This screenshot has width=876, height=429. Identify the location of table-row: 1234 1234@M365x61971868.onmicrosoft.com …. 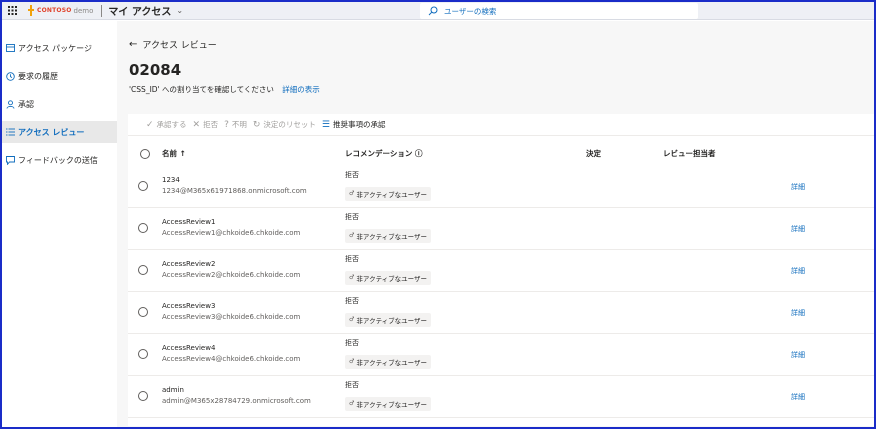
(501, 187).